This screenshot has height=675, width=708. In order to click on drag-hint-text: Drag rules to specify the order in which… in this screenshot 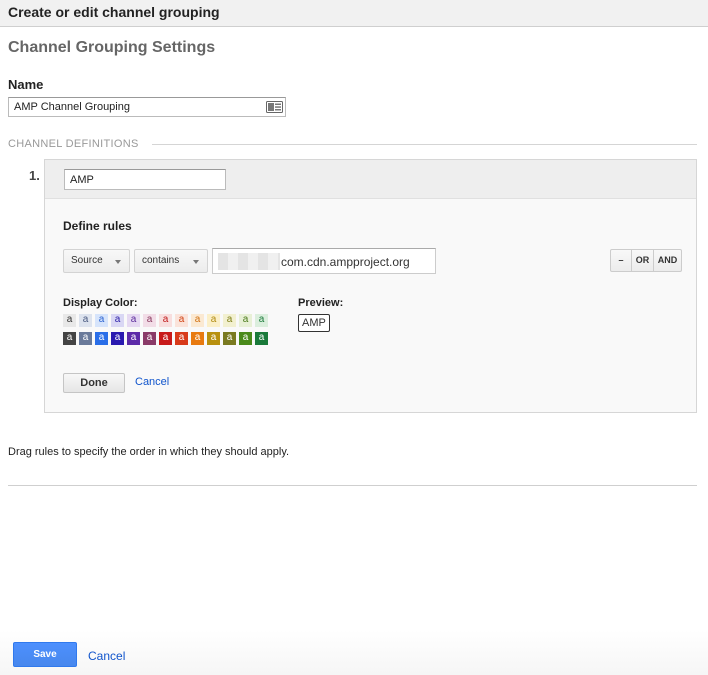, I will do `click(149, 452)`.